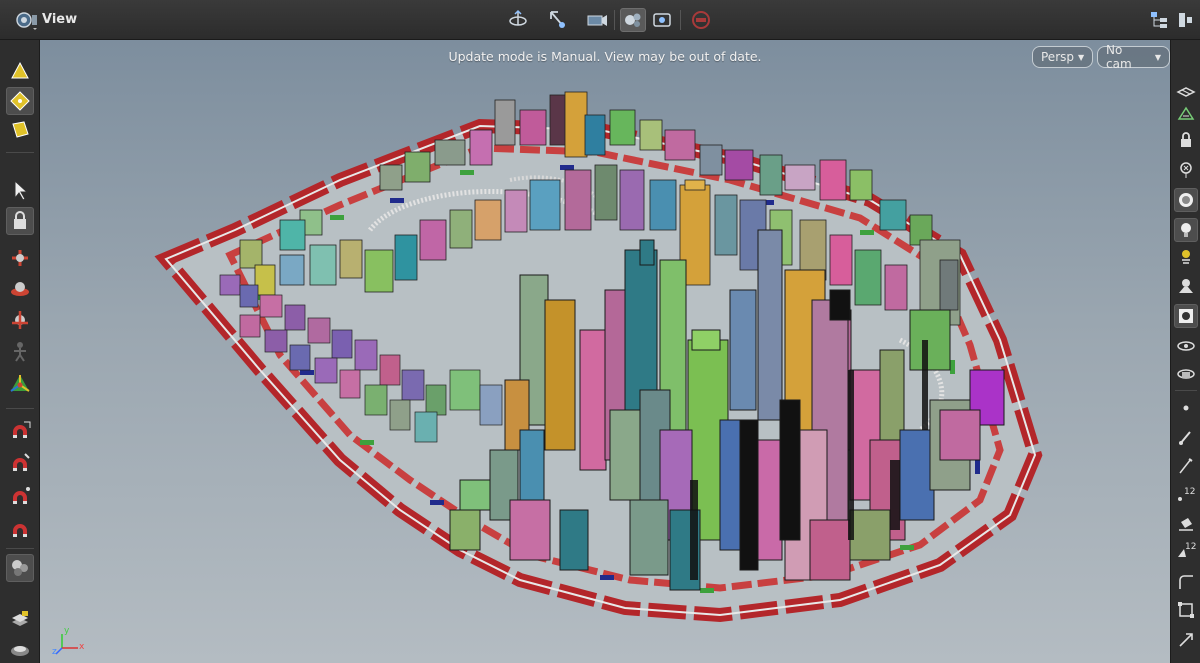 The height and width of the screenshot is (663, 1200). What do you see at coordinates (60, 19) in the screenshot?
I see `pane-title: View` at bounding box center [60, 19].